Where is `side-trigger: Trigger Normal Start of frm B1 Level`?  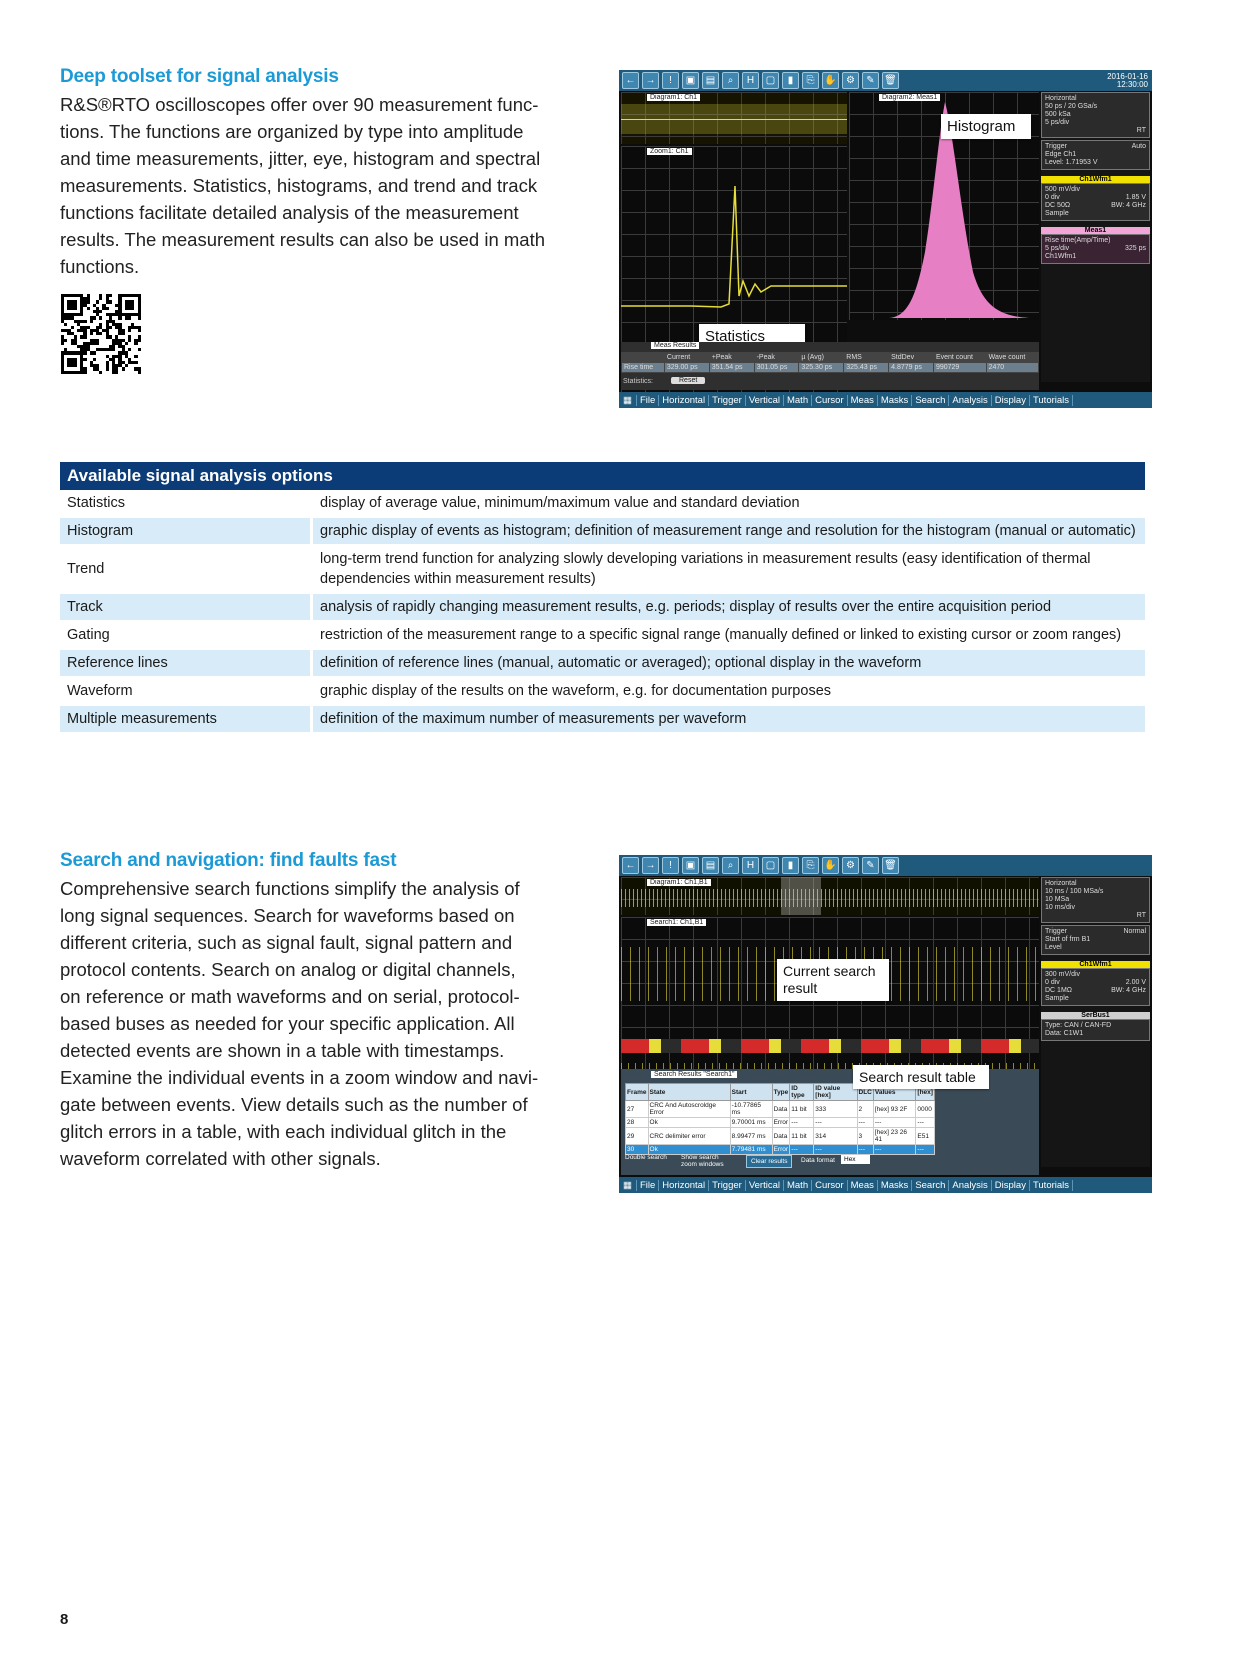
side-trigger: Trigger Normal Start of frm B1 Level is located at coordinates (1095, 940).